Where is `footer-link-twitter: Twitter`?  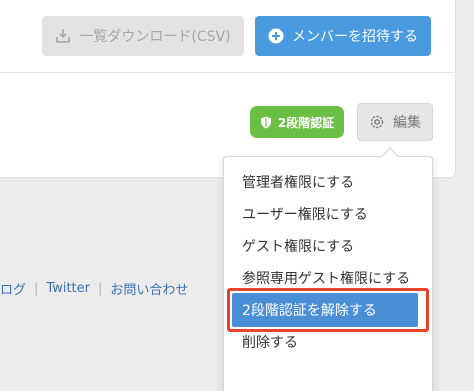 footer-link-twitter: Twitter is located at coordinates (68, 288).